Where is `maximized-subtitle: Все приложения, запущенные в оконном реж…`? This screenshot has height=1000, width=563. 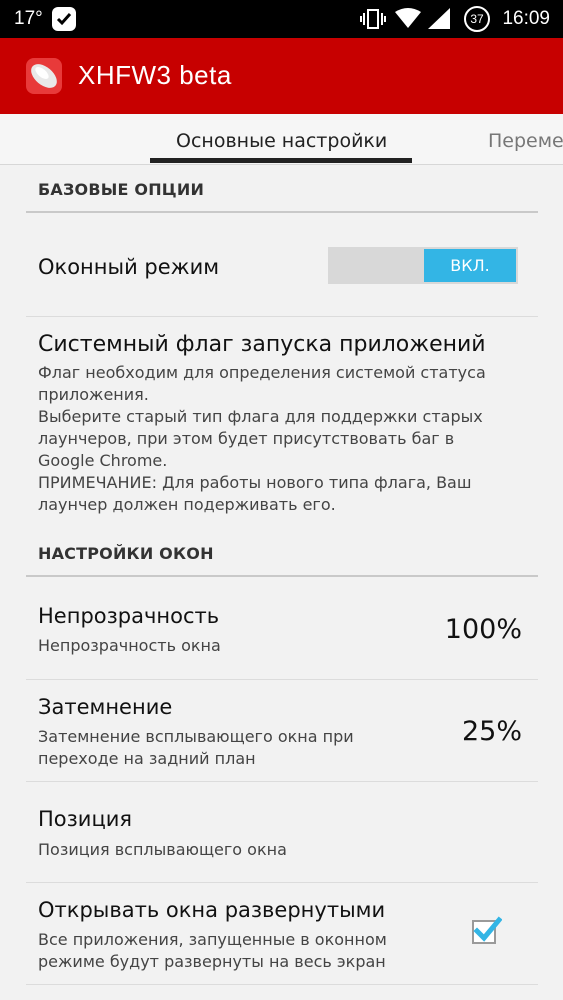
maximized-subtitle: Все приложения, запущенные в оконном реж… is located at coordinates (238, 951).